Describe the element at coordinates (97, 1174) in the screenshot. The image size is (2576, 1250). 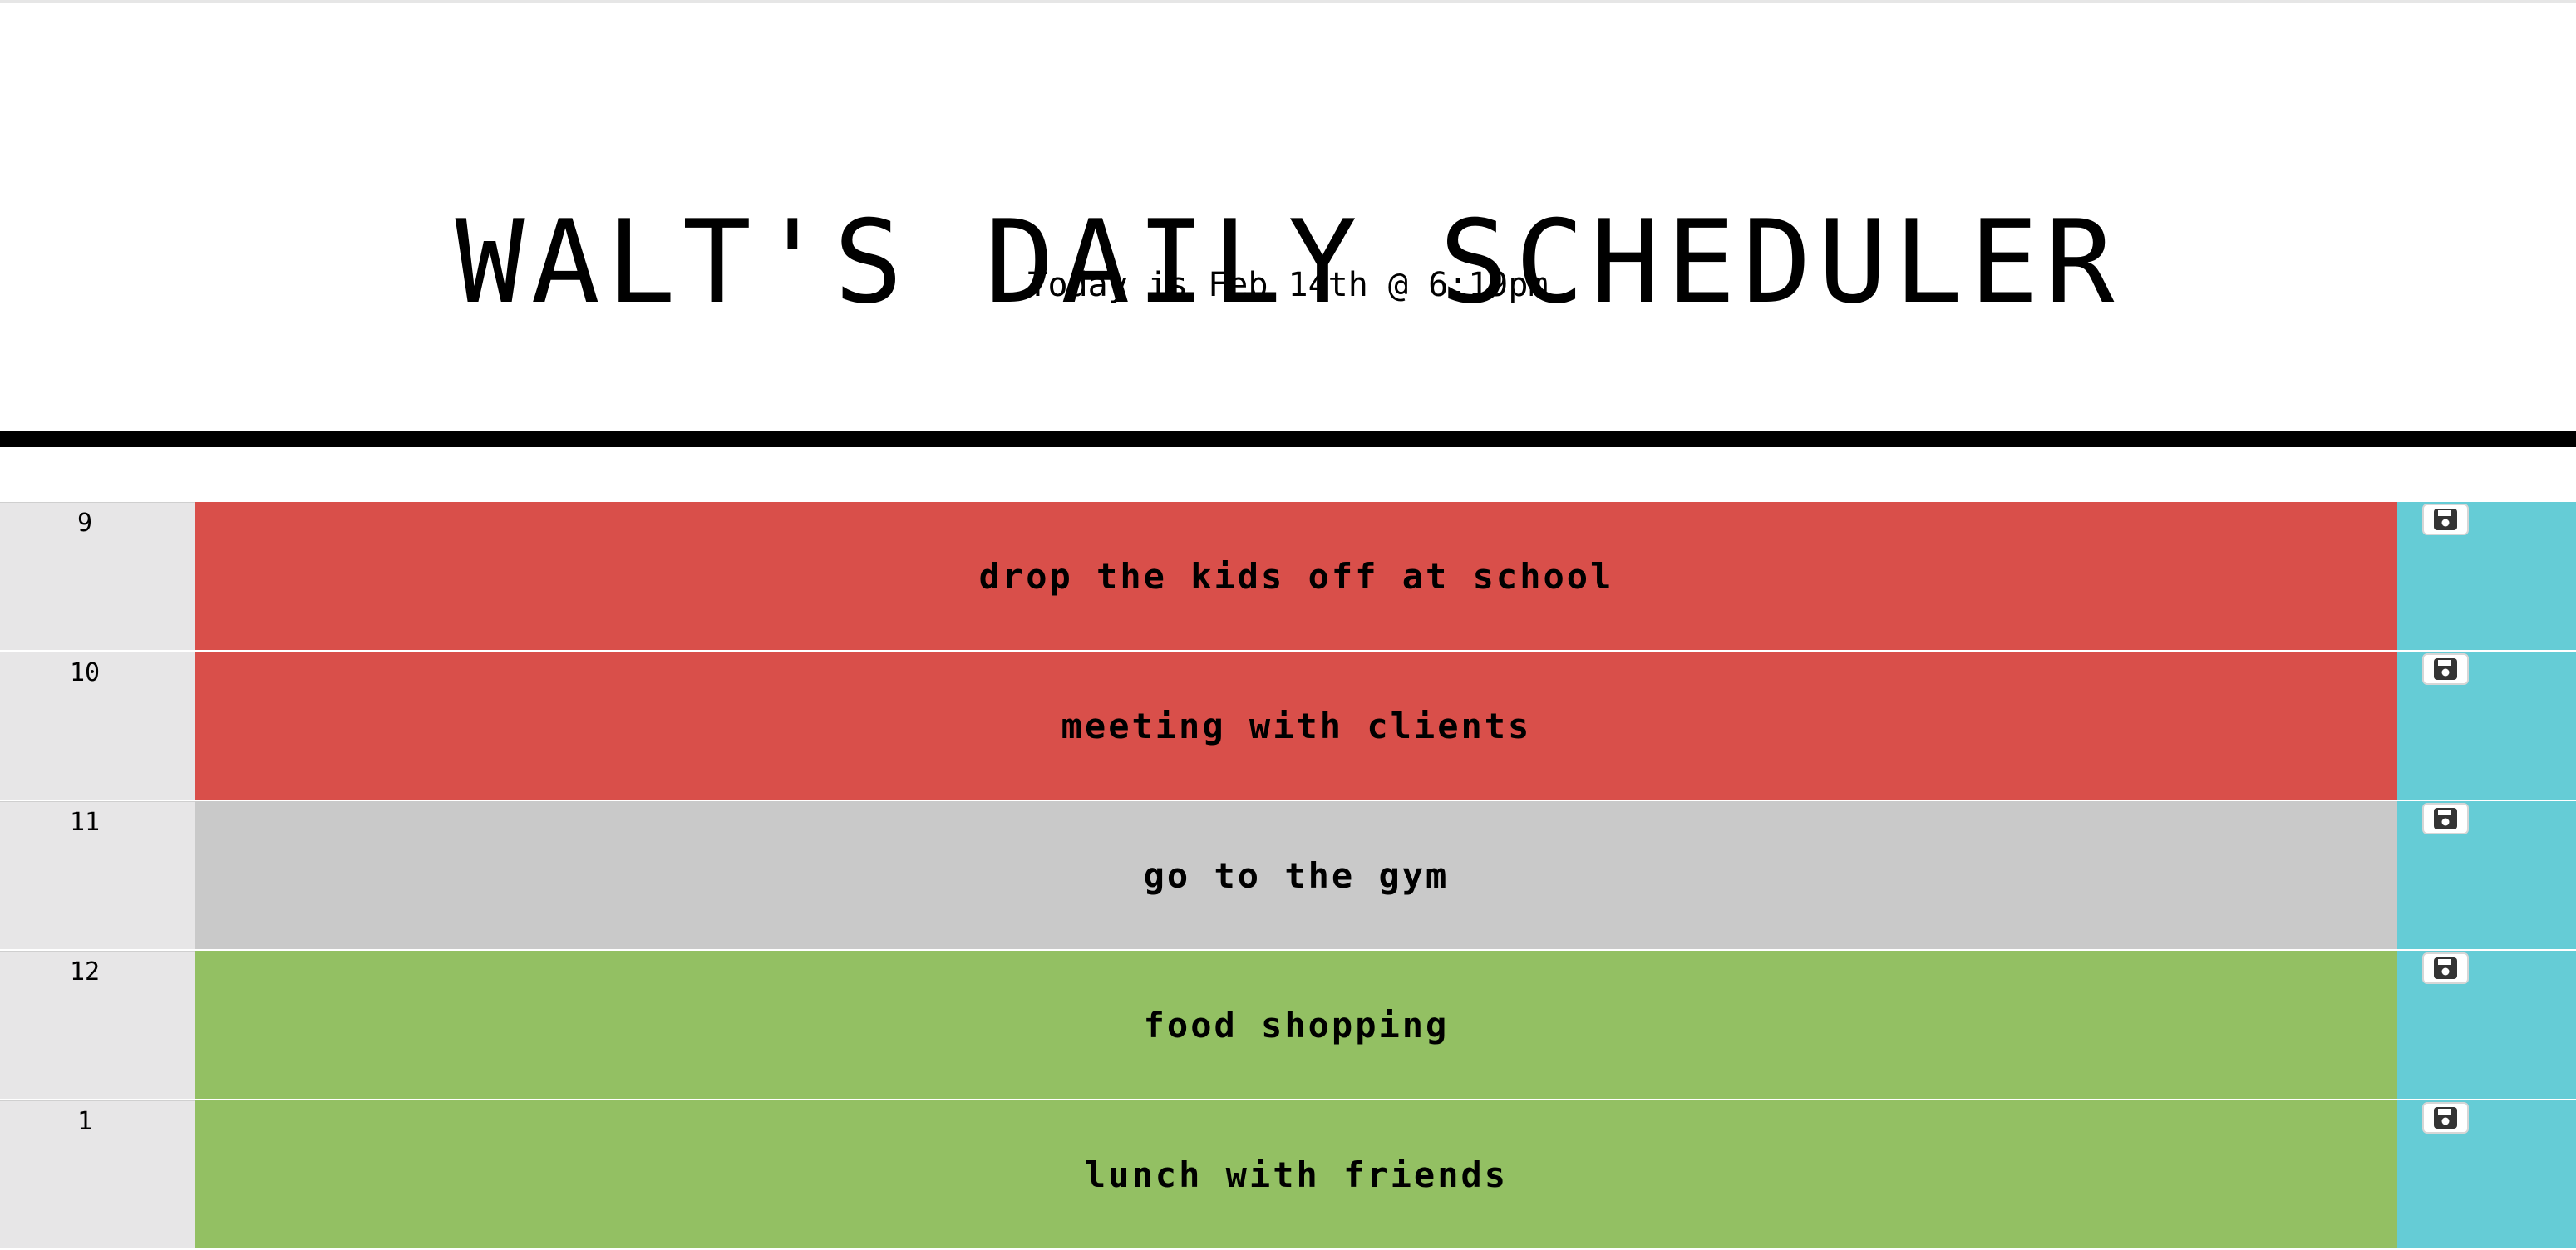
I see `hour-label: 1` at that location.